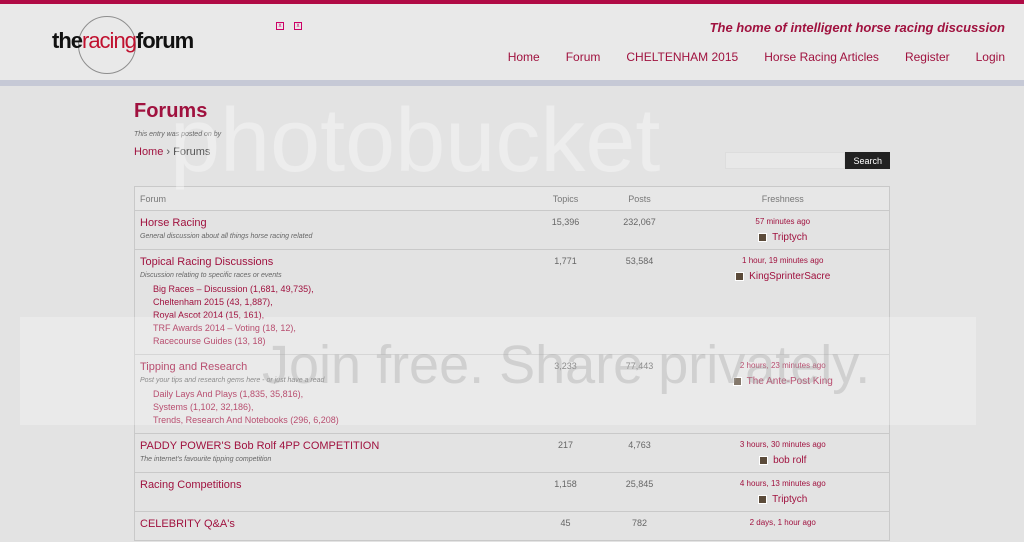 The image size is (1024, 542). Describe the element at coordinates (783, 198) in the screenshot. I see `col-freshness: Freshness` at that location.